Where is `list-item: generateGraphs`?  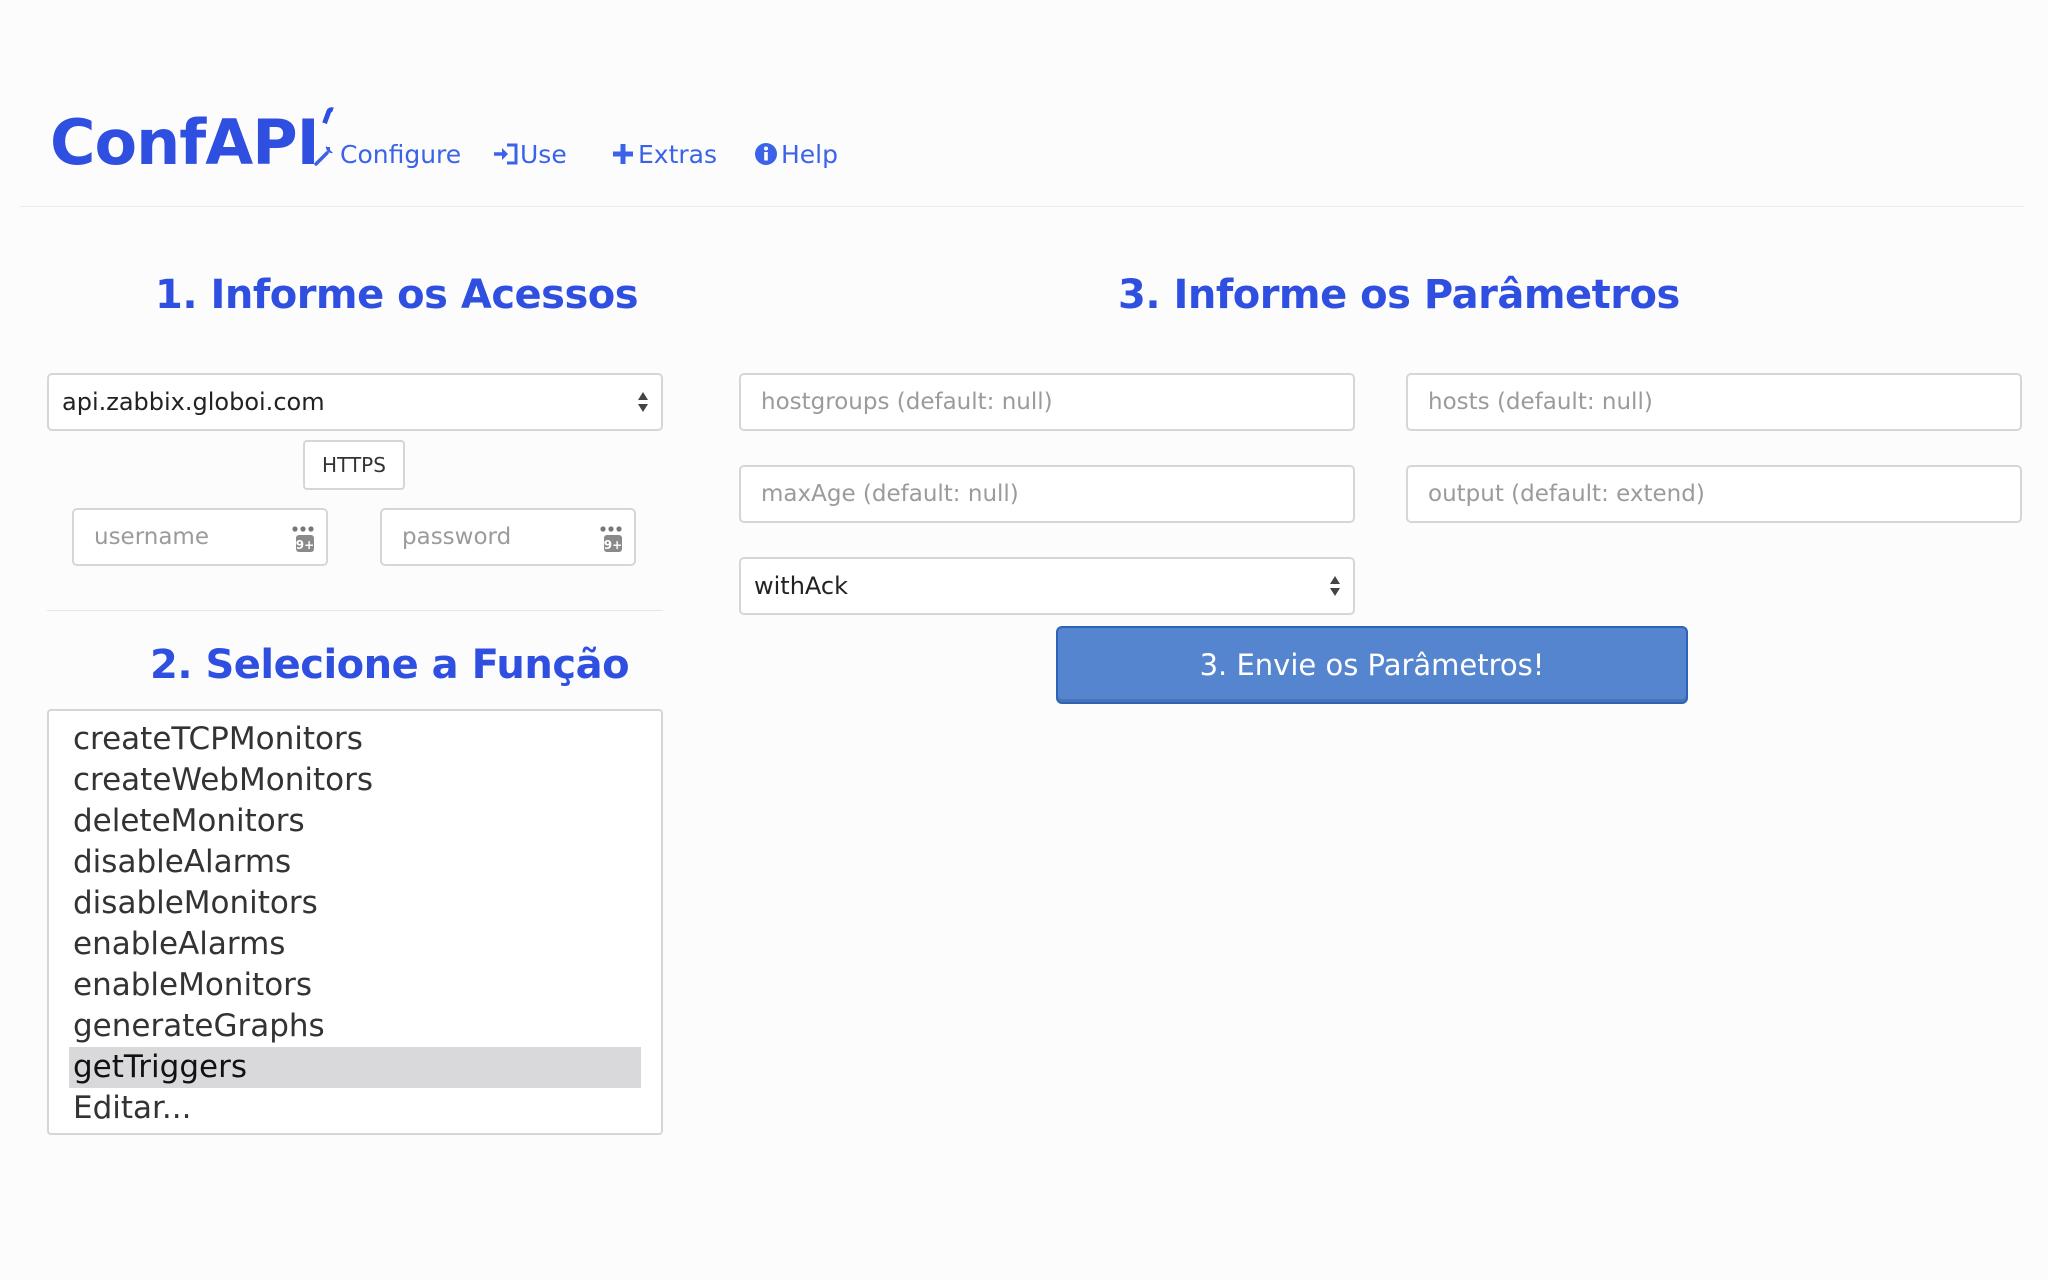
list-item: generateGraphs is located at coordinates (355, 1026).